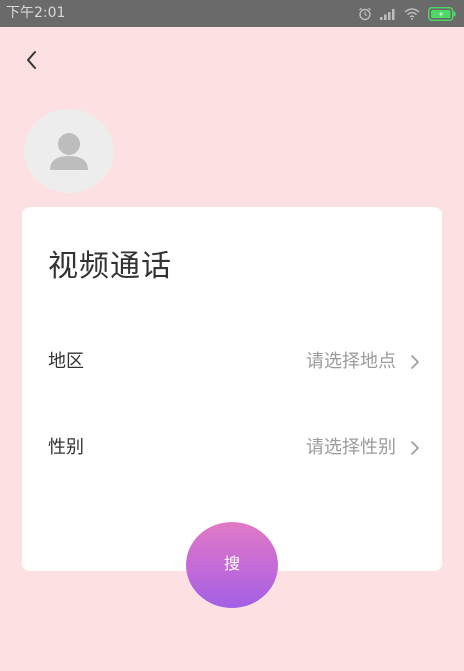 The image size is (464, 671). Describe the element at coordinates (36, 13) in the screenshot. I see `status-time: 下午2:01` at that location.